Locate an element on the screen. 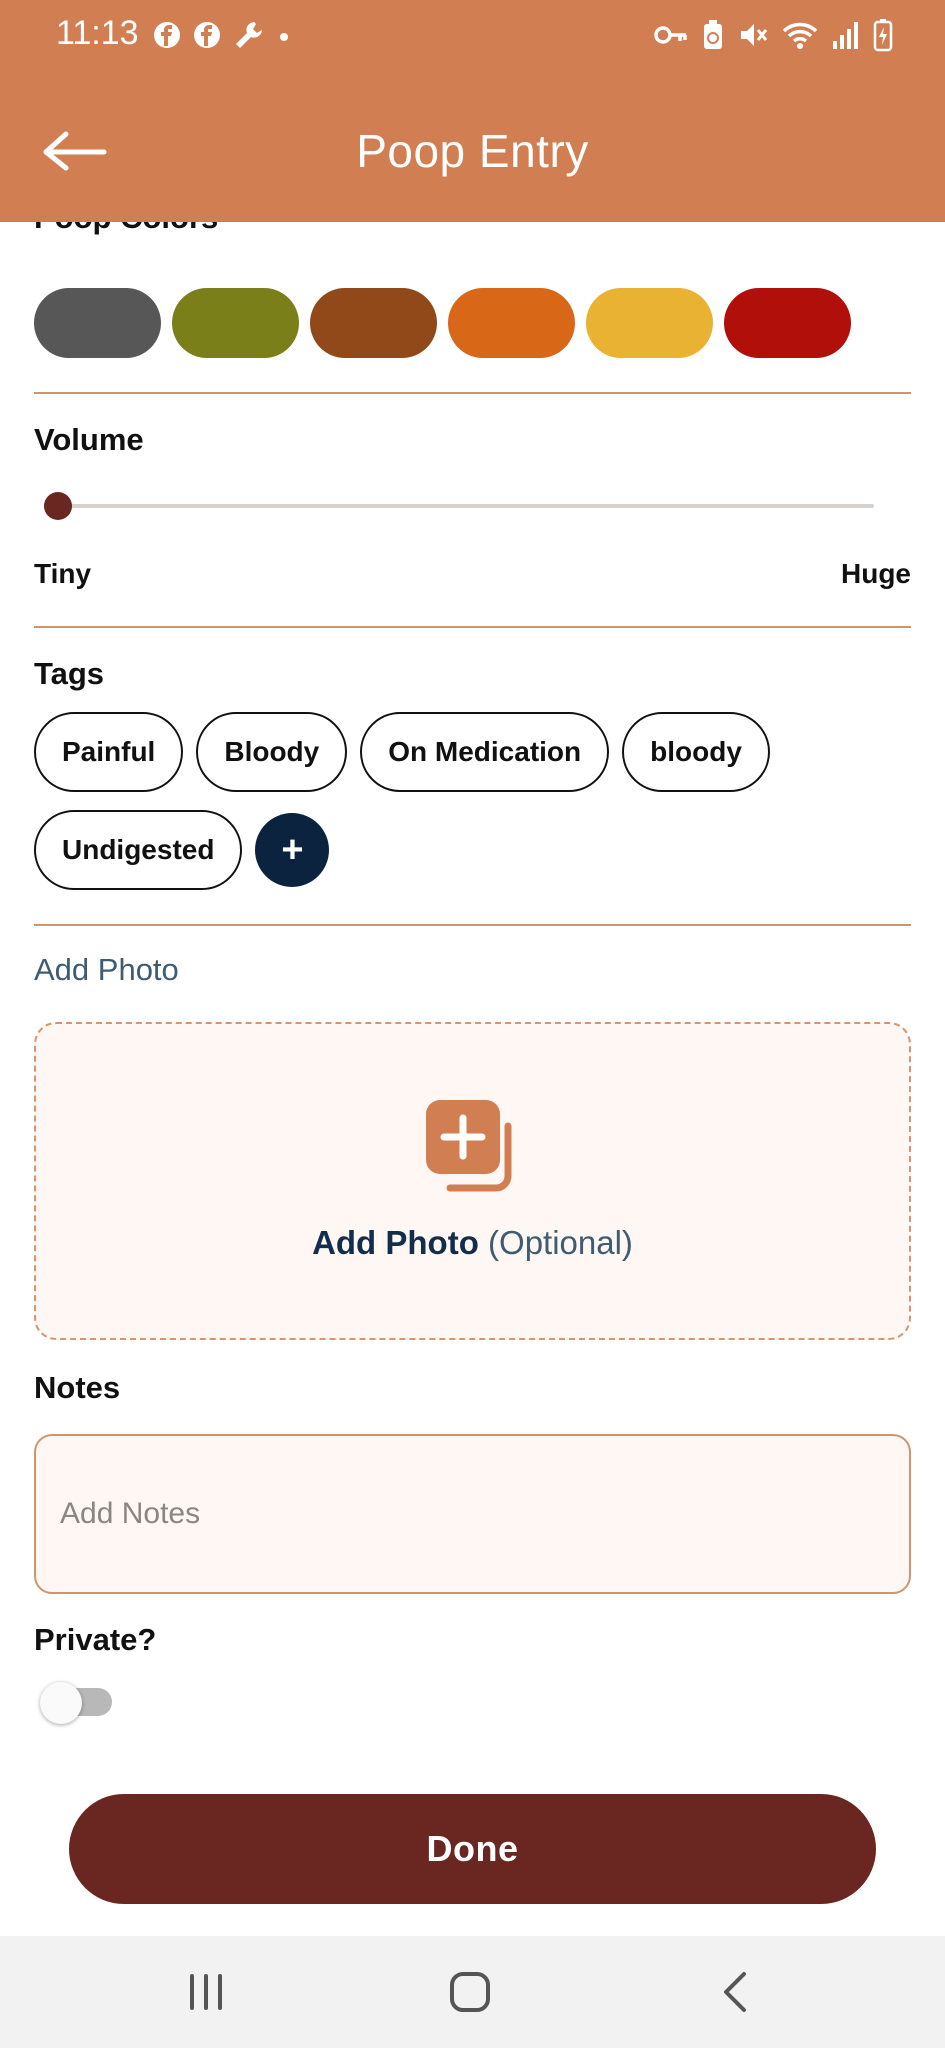  color-swatch-olive is located at coordinates (235, 323).